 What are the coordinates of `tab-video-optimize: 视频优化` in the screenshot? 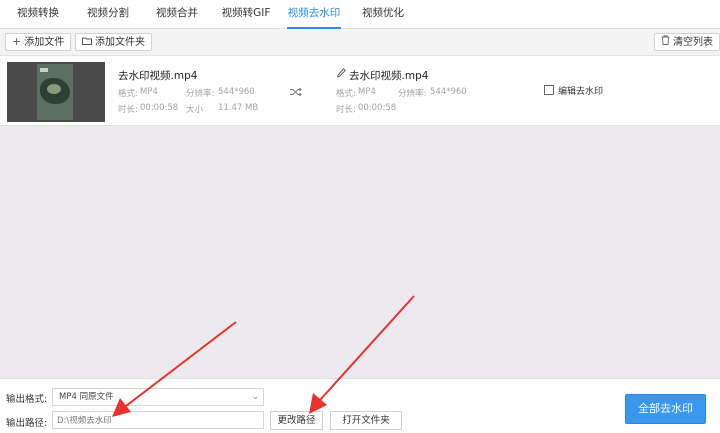 It's located at (383, 14).